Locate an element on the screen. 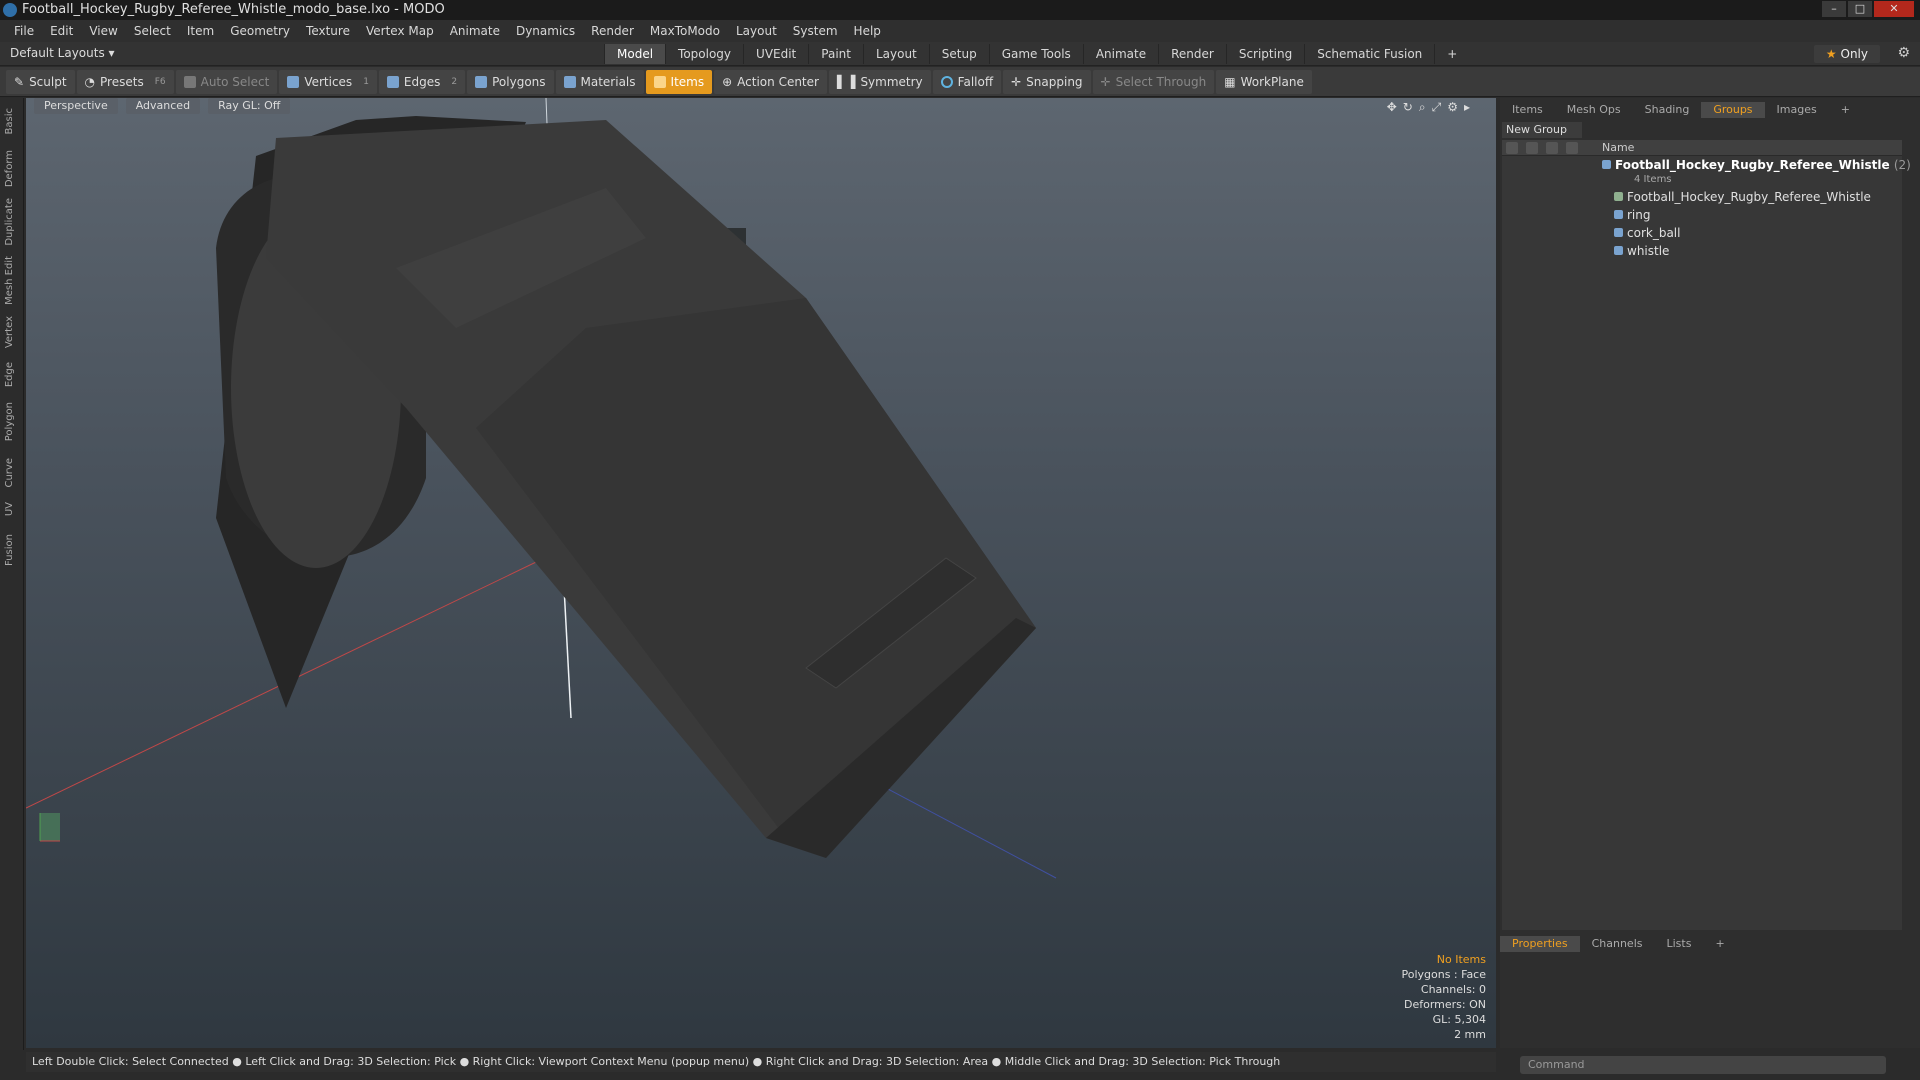  tab-properties: Properties is located at coordinates (1540, 944).